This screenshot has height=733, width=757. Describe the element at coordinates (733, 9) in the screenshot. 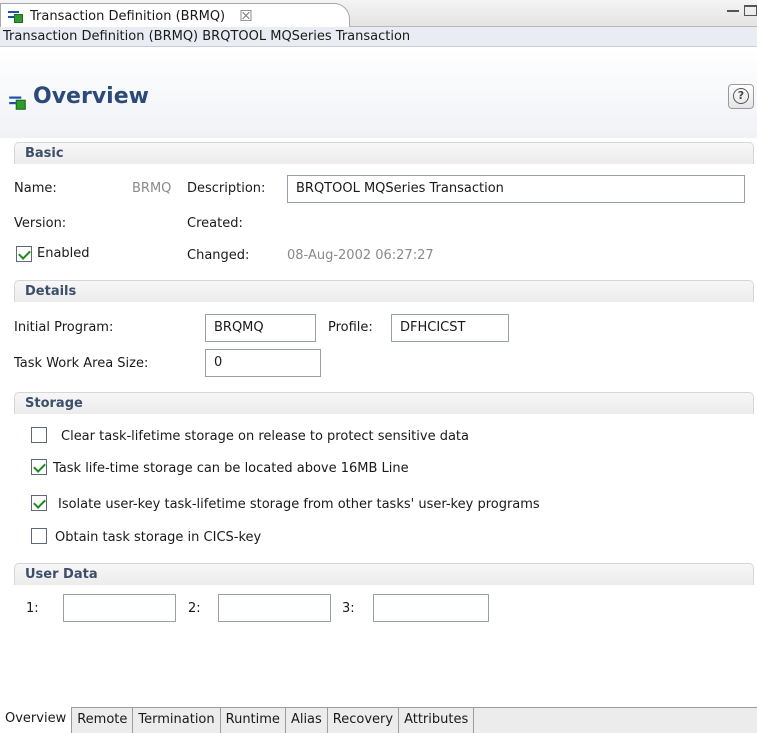

I see `minimize-icon` at that location.